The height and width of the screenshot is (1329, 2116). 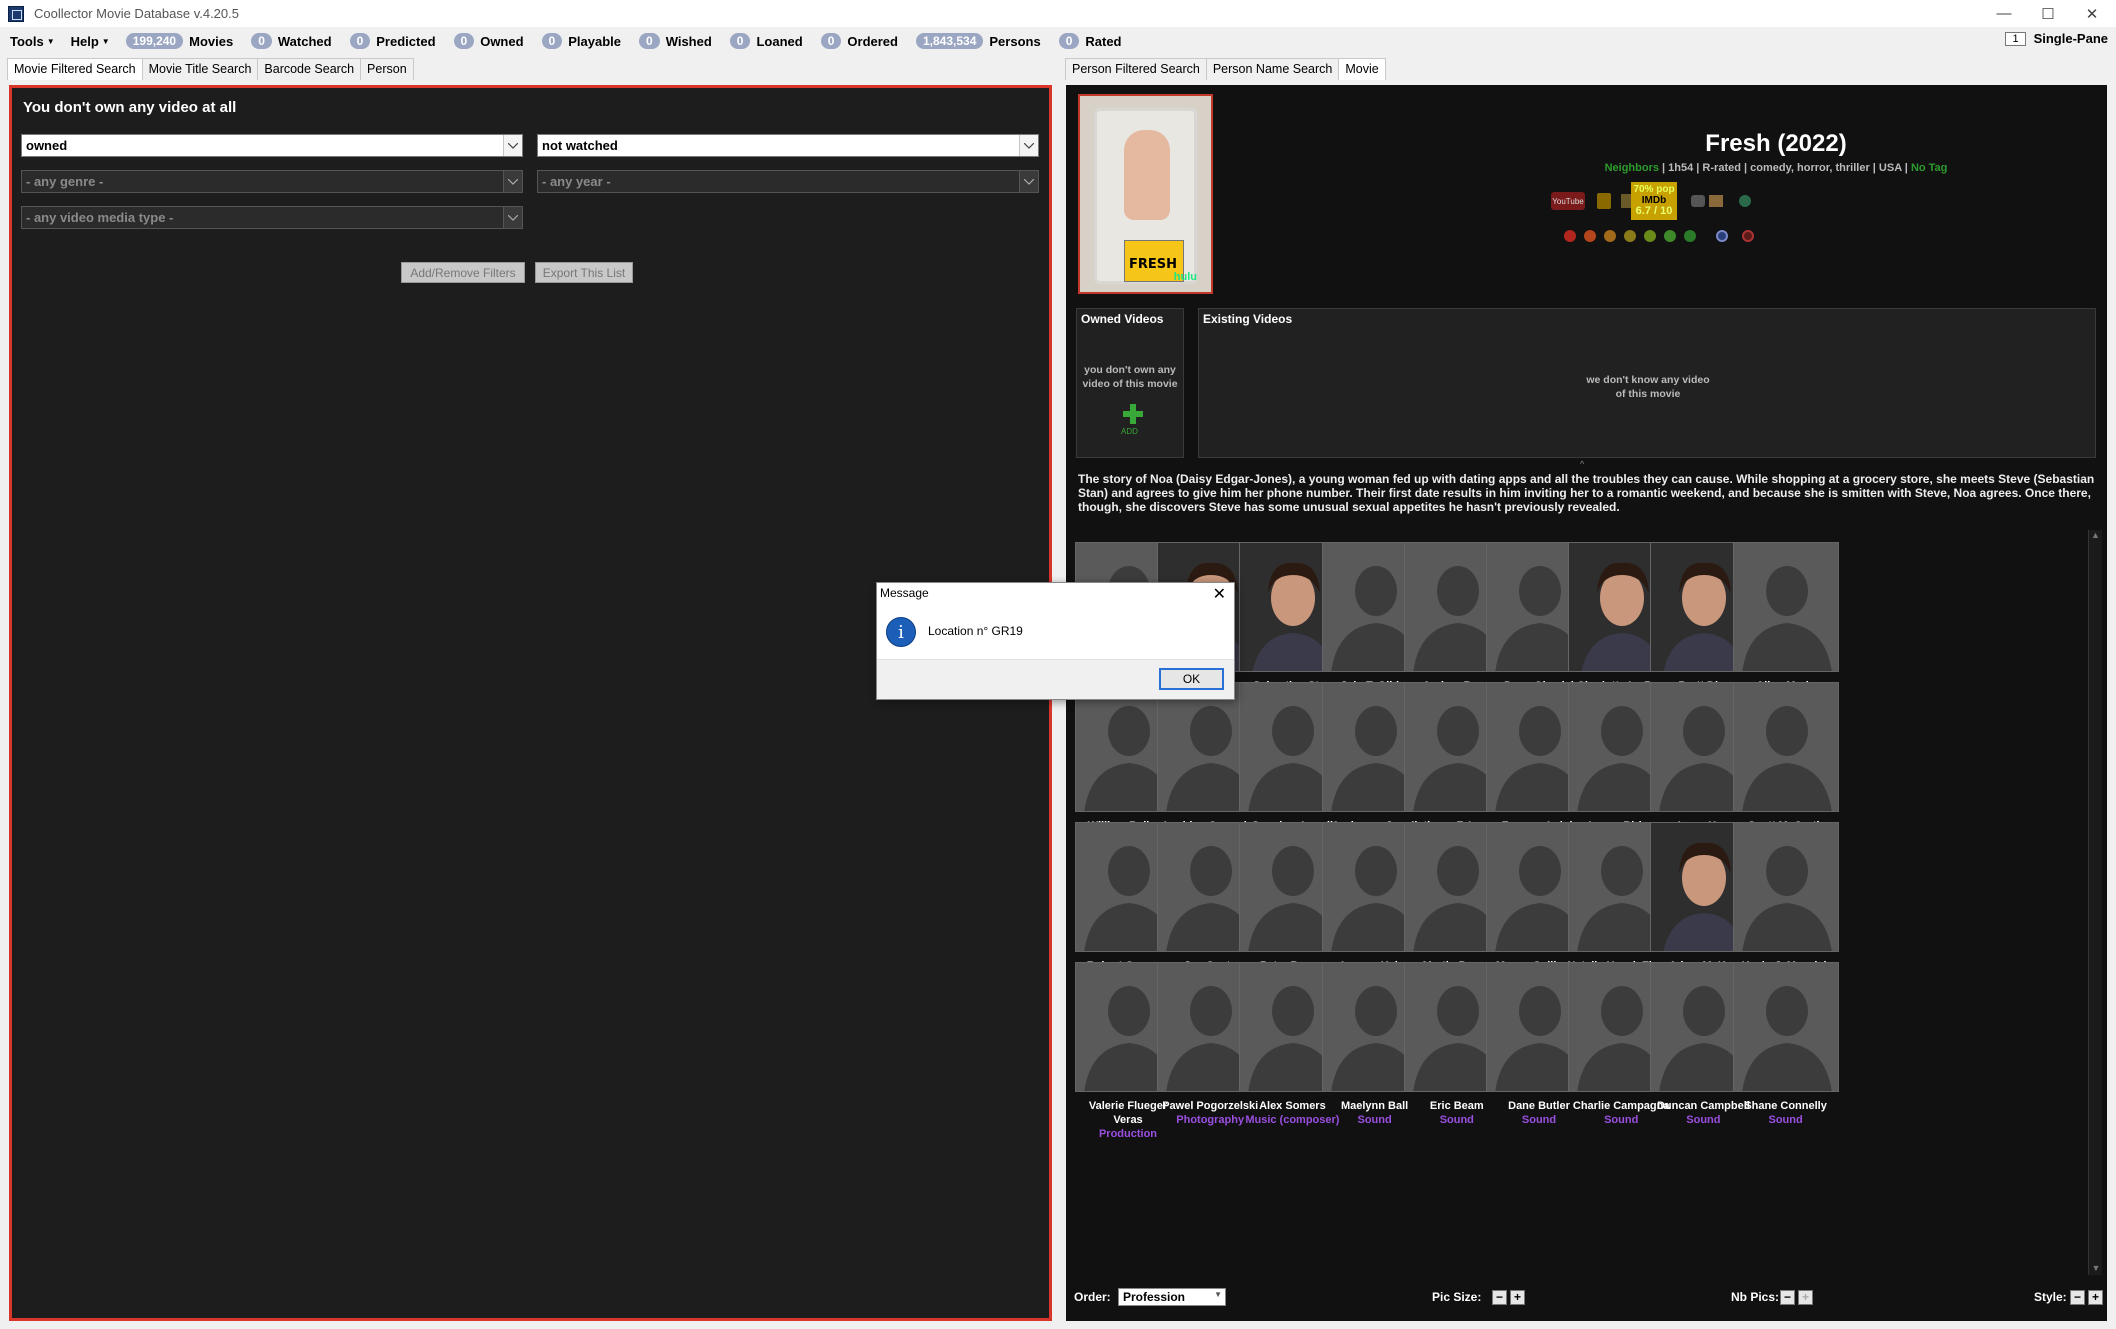 I want to click on youtube-icon: YouTube, so click(x=1568, y=201).